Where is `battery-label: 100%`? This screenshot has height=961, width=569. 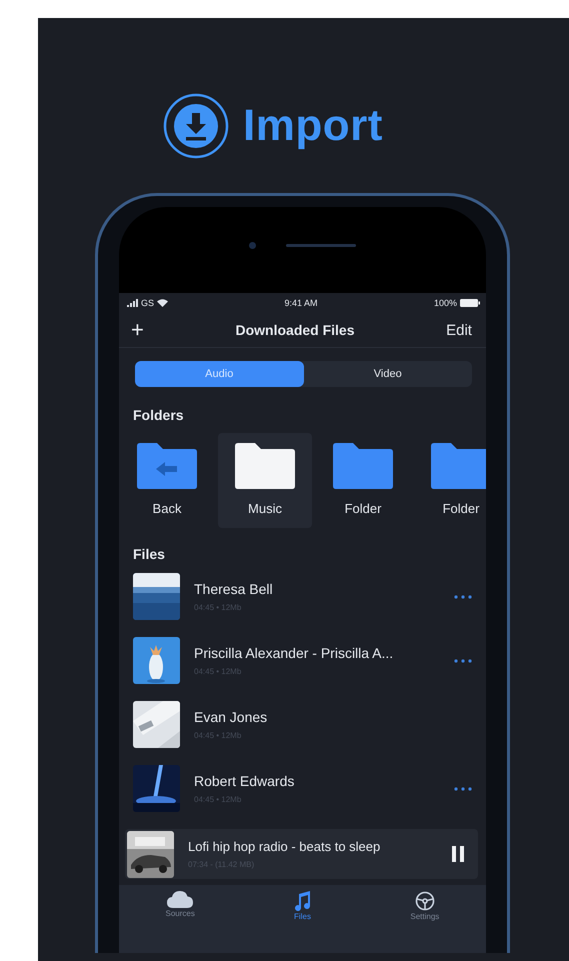 battery-label: 100% is located at coordinates (445, 303).